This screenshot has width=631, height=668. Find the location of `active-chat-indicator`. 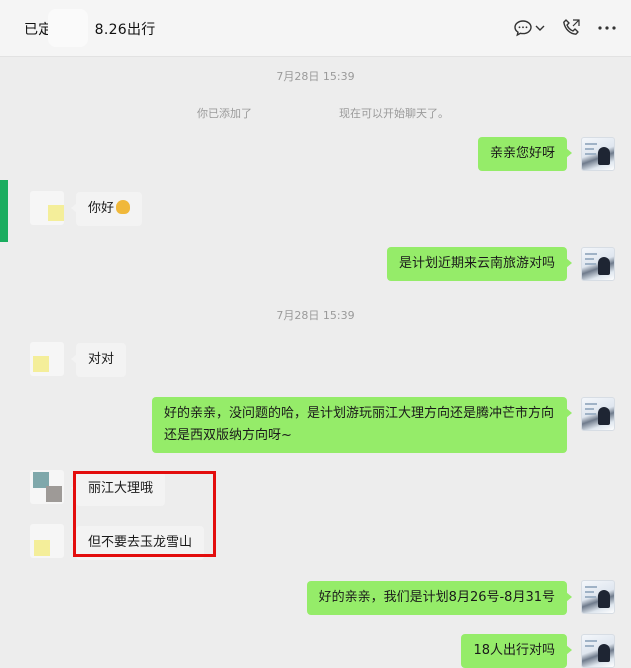

active-chat-indicator is located at coordinates (4, 211).